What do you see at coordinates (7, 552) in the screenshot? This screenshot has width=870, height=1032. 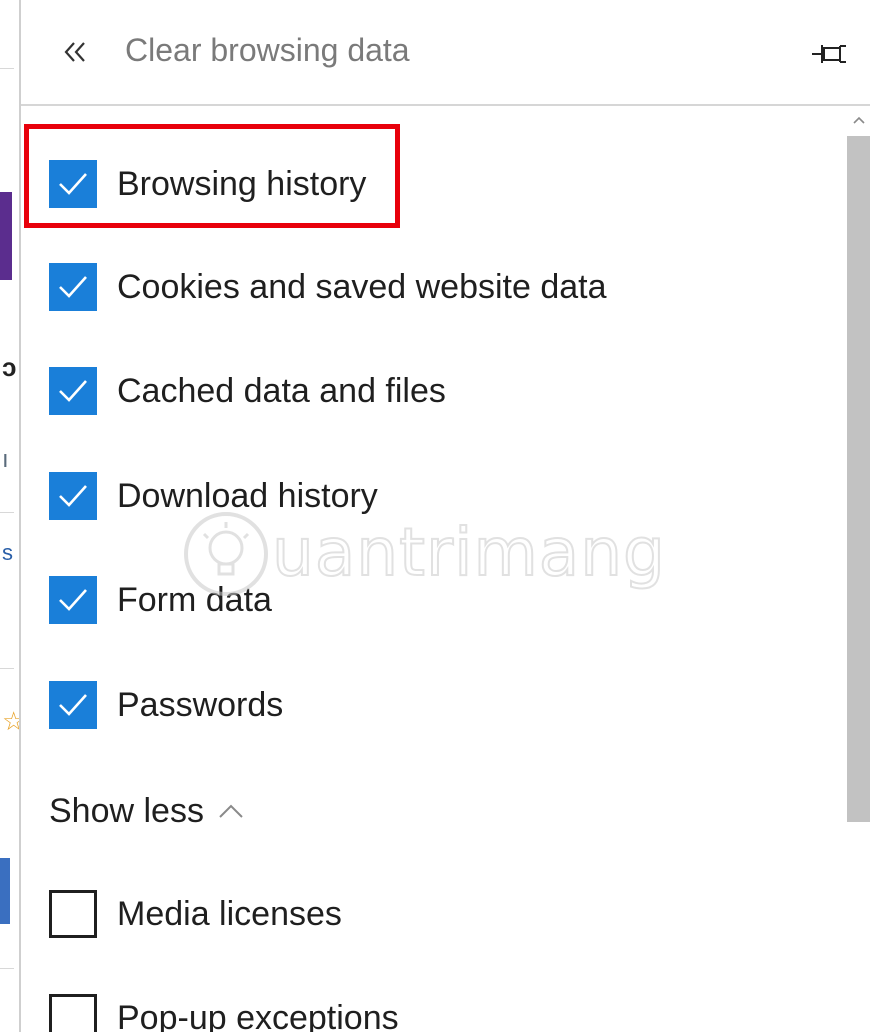 I see `background-glyph: s` at bounding box center [7, 552].